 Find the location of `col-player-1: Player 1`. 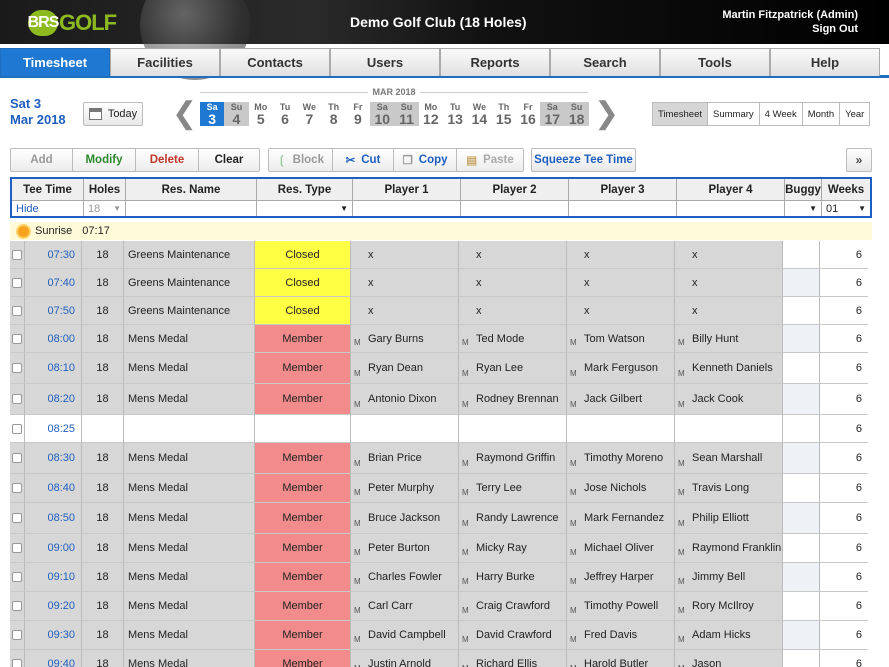

col-player-1: Player 1 is located at coordinates (407, 190).